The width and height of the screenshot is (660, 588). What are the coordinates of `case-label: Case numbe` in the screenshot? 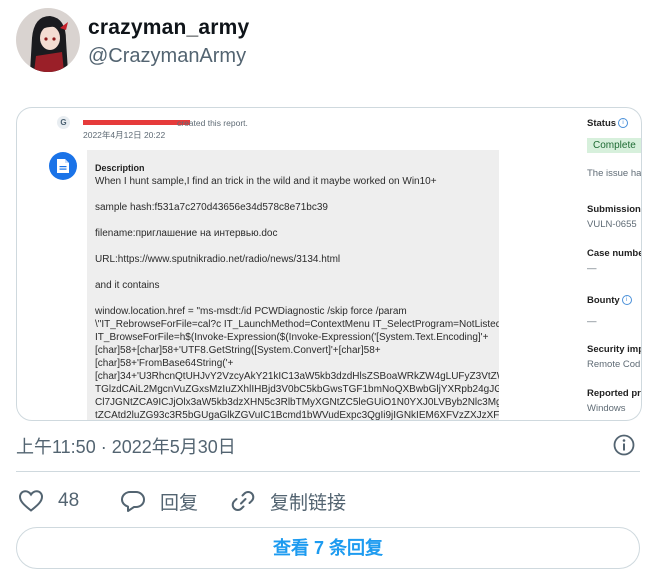 It's located at (614, 253).